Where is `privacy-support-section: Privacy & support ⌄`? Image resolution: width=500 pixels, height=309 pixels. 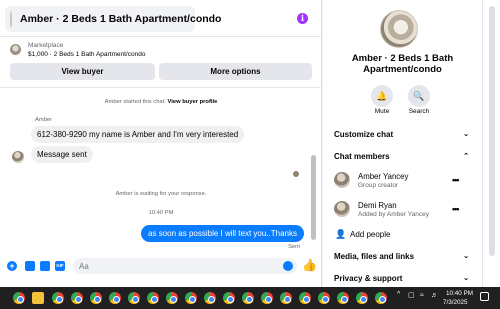 privacy-support-section: Privacy & support ⌄ is located at coordinates (401, 278).